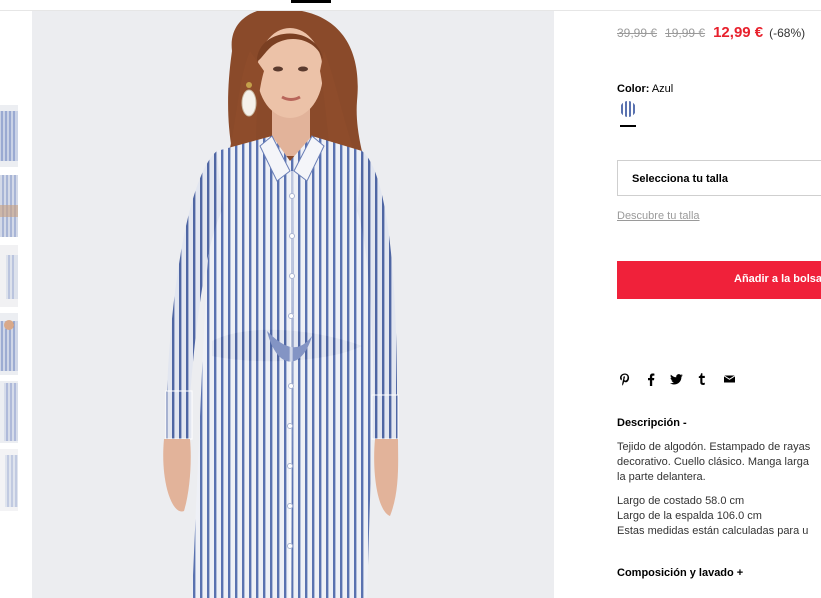 The width and height of the screenshot is (821, 598). I want to click on add-to-bag-button: Añadir a la bolsa, so click(719, 280).